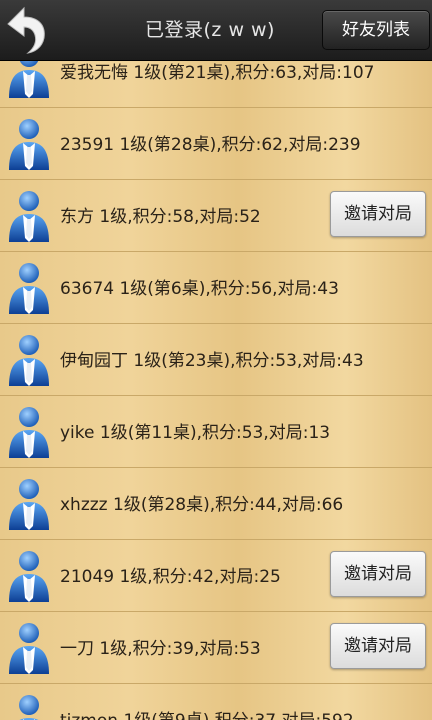 The width and height of the screenshot is (432, 720). What do you see at coordinates (160, 217) in the screenshot?
I see `player-info: 东方 1级,积分:58,对局:52` at bounding box center [160, 217].